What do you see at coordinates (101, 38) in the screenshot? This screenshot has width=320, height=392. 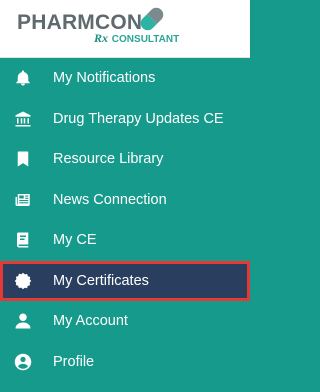 I see `rx-symbol: Rx` at bounding box center [101, 38].